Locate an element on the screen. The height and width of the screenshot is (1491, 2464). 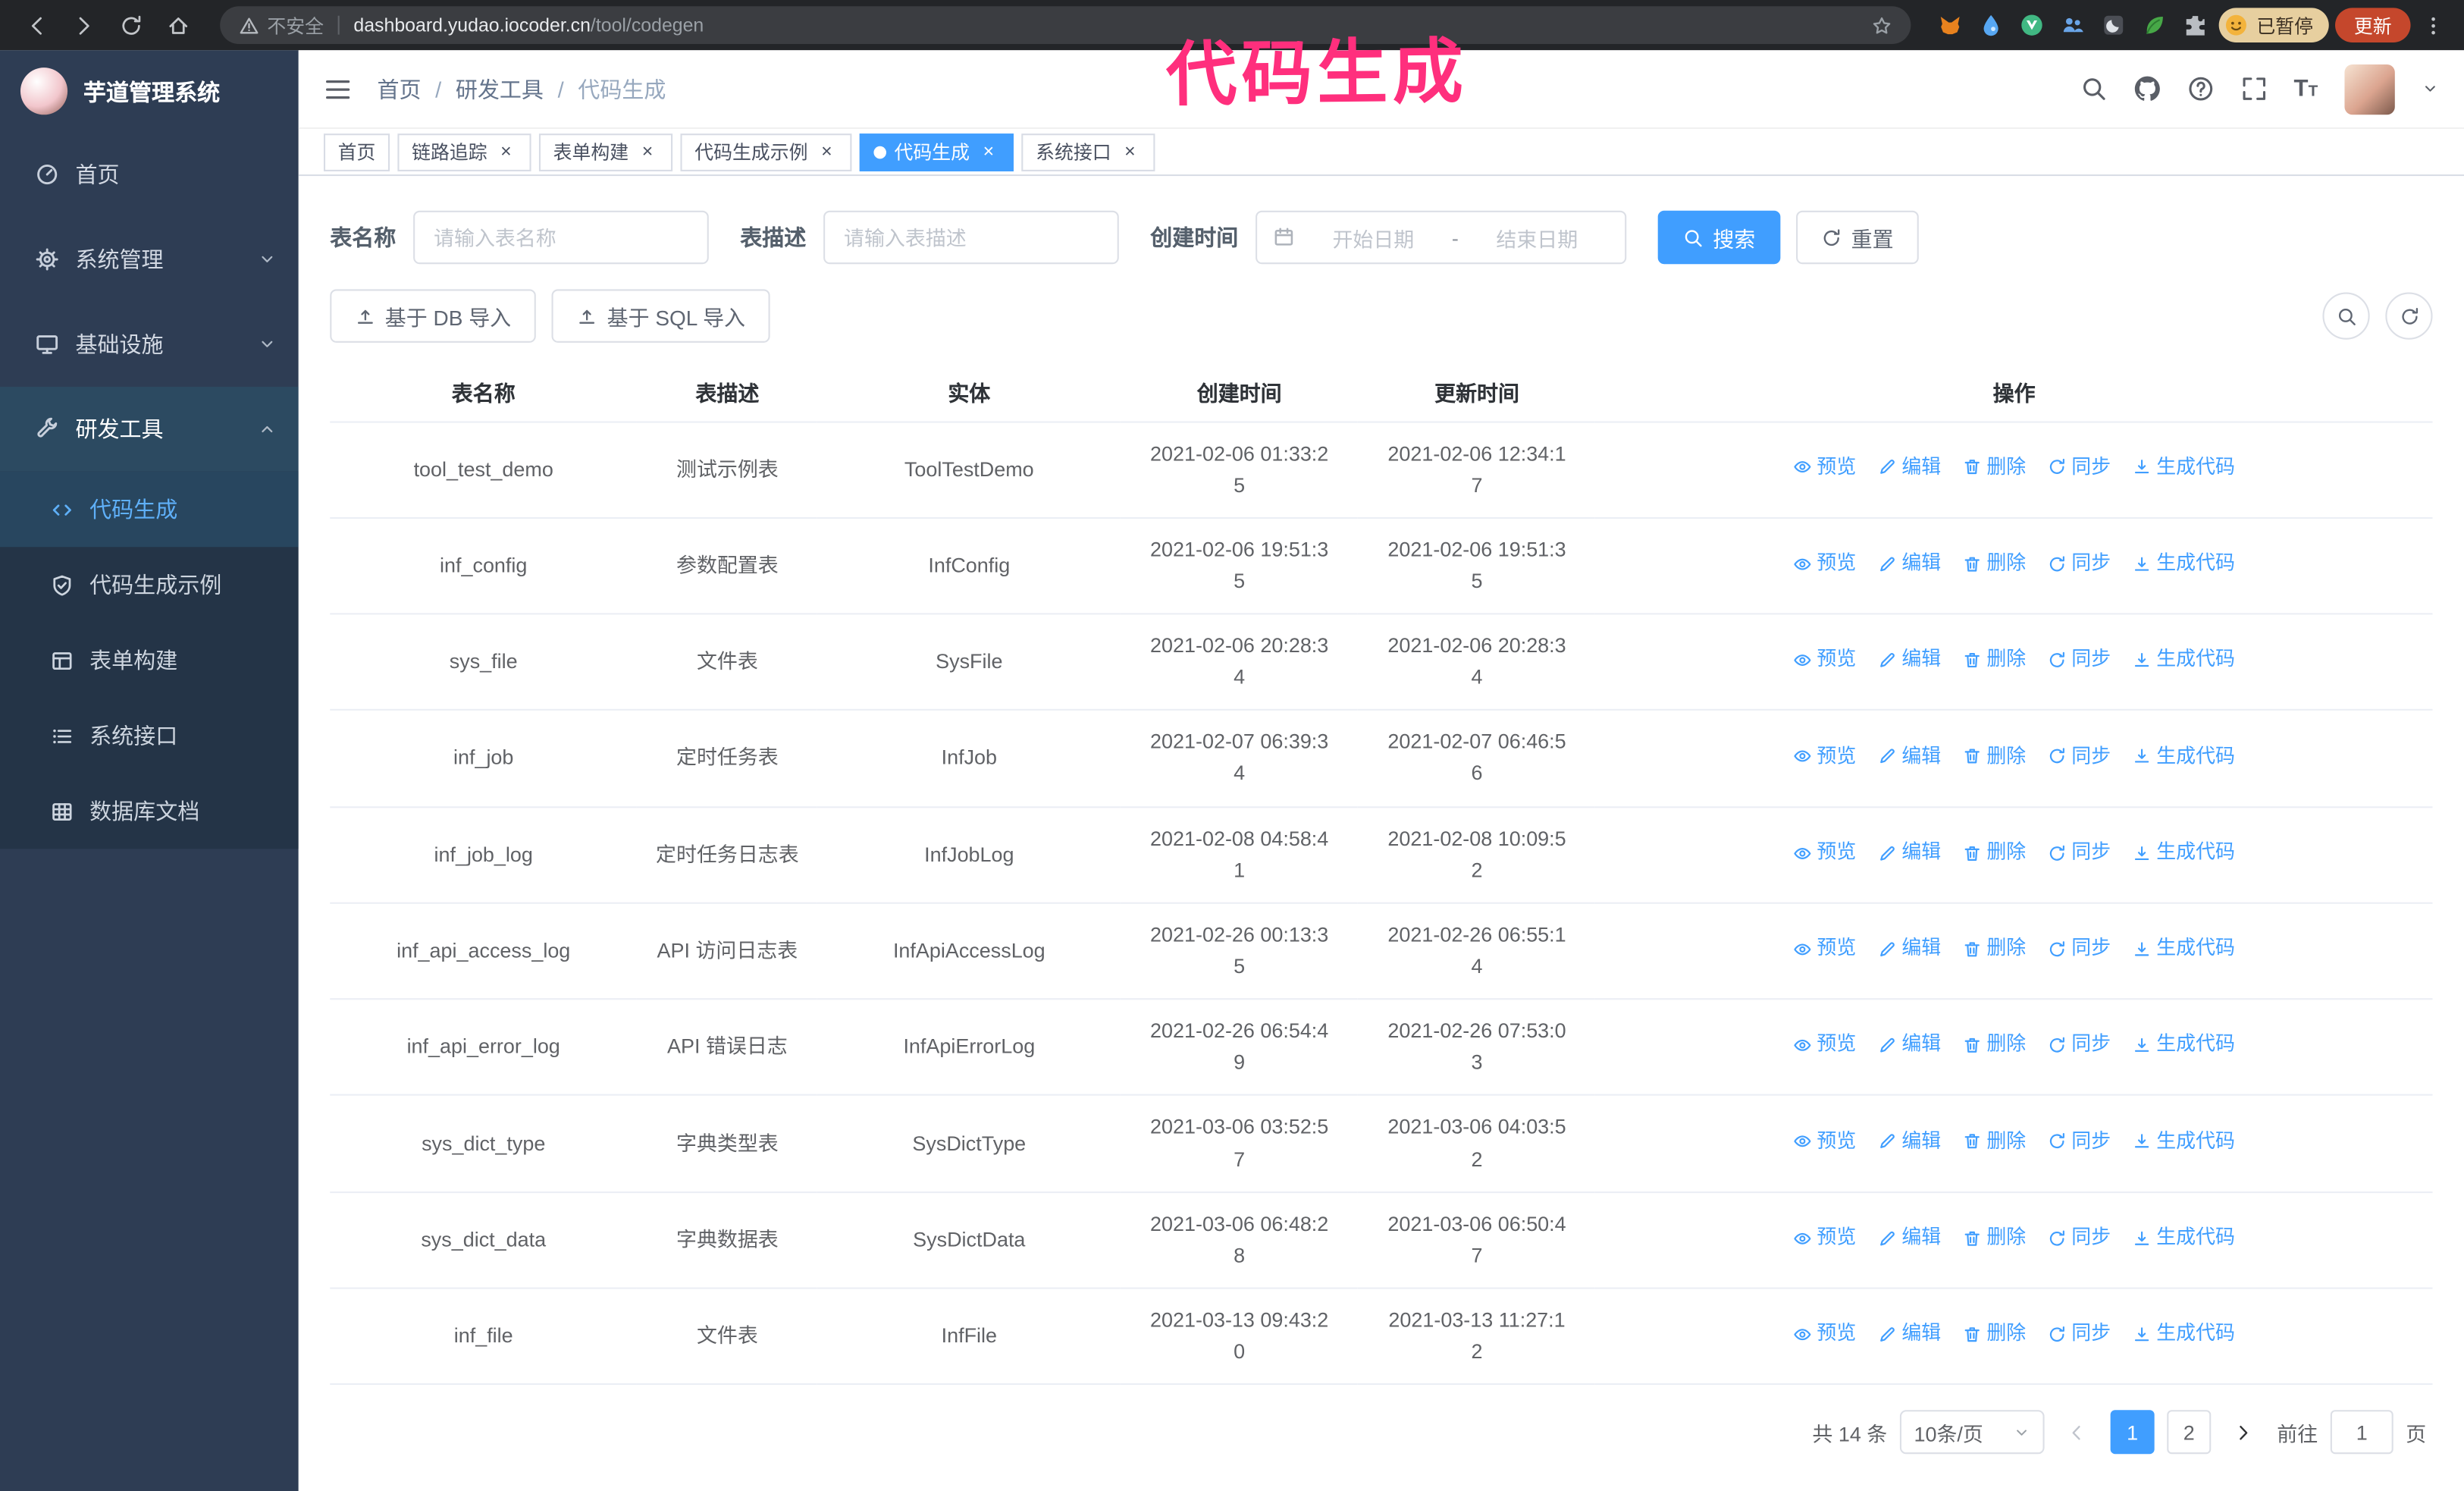
import-sql-button: 基于 SQL 导入 is located at coordinates (662, 316).